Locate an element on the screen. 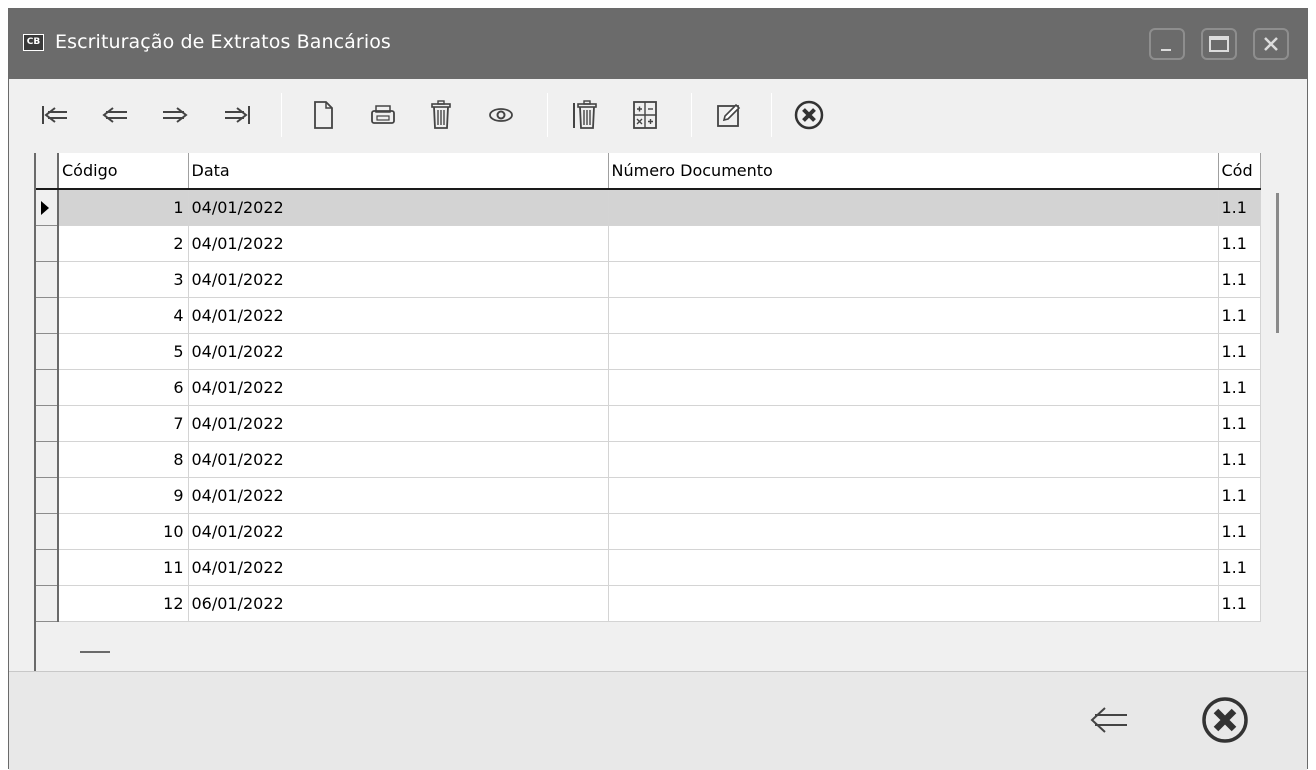  minimize-button is located at coordinates (1167, 44).